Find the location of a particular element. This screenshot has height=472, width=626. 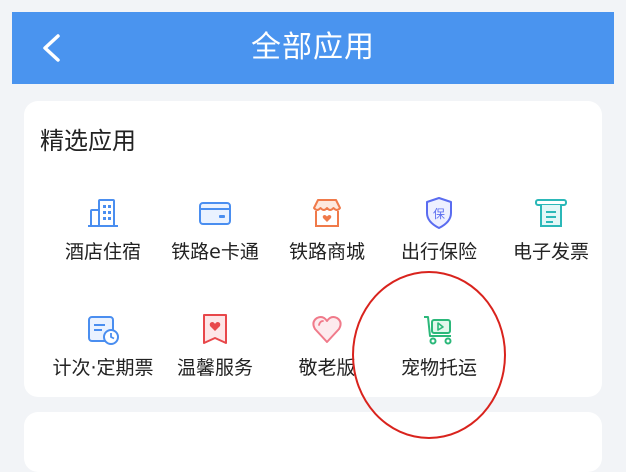

app-pet-shipping: 宠物托运 is located at coordinates (439, 354).